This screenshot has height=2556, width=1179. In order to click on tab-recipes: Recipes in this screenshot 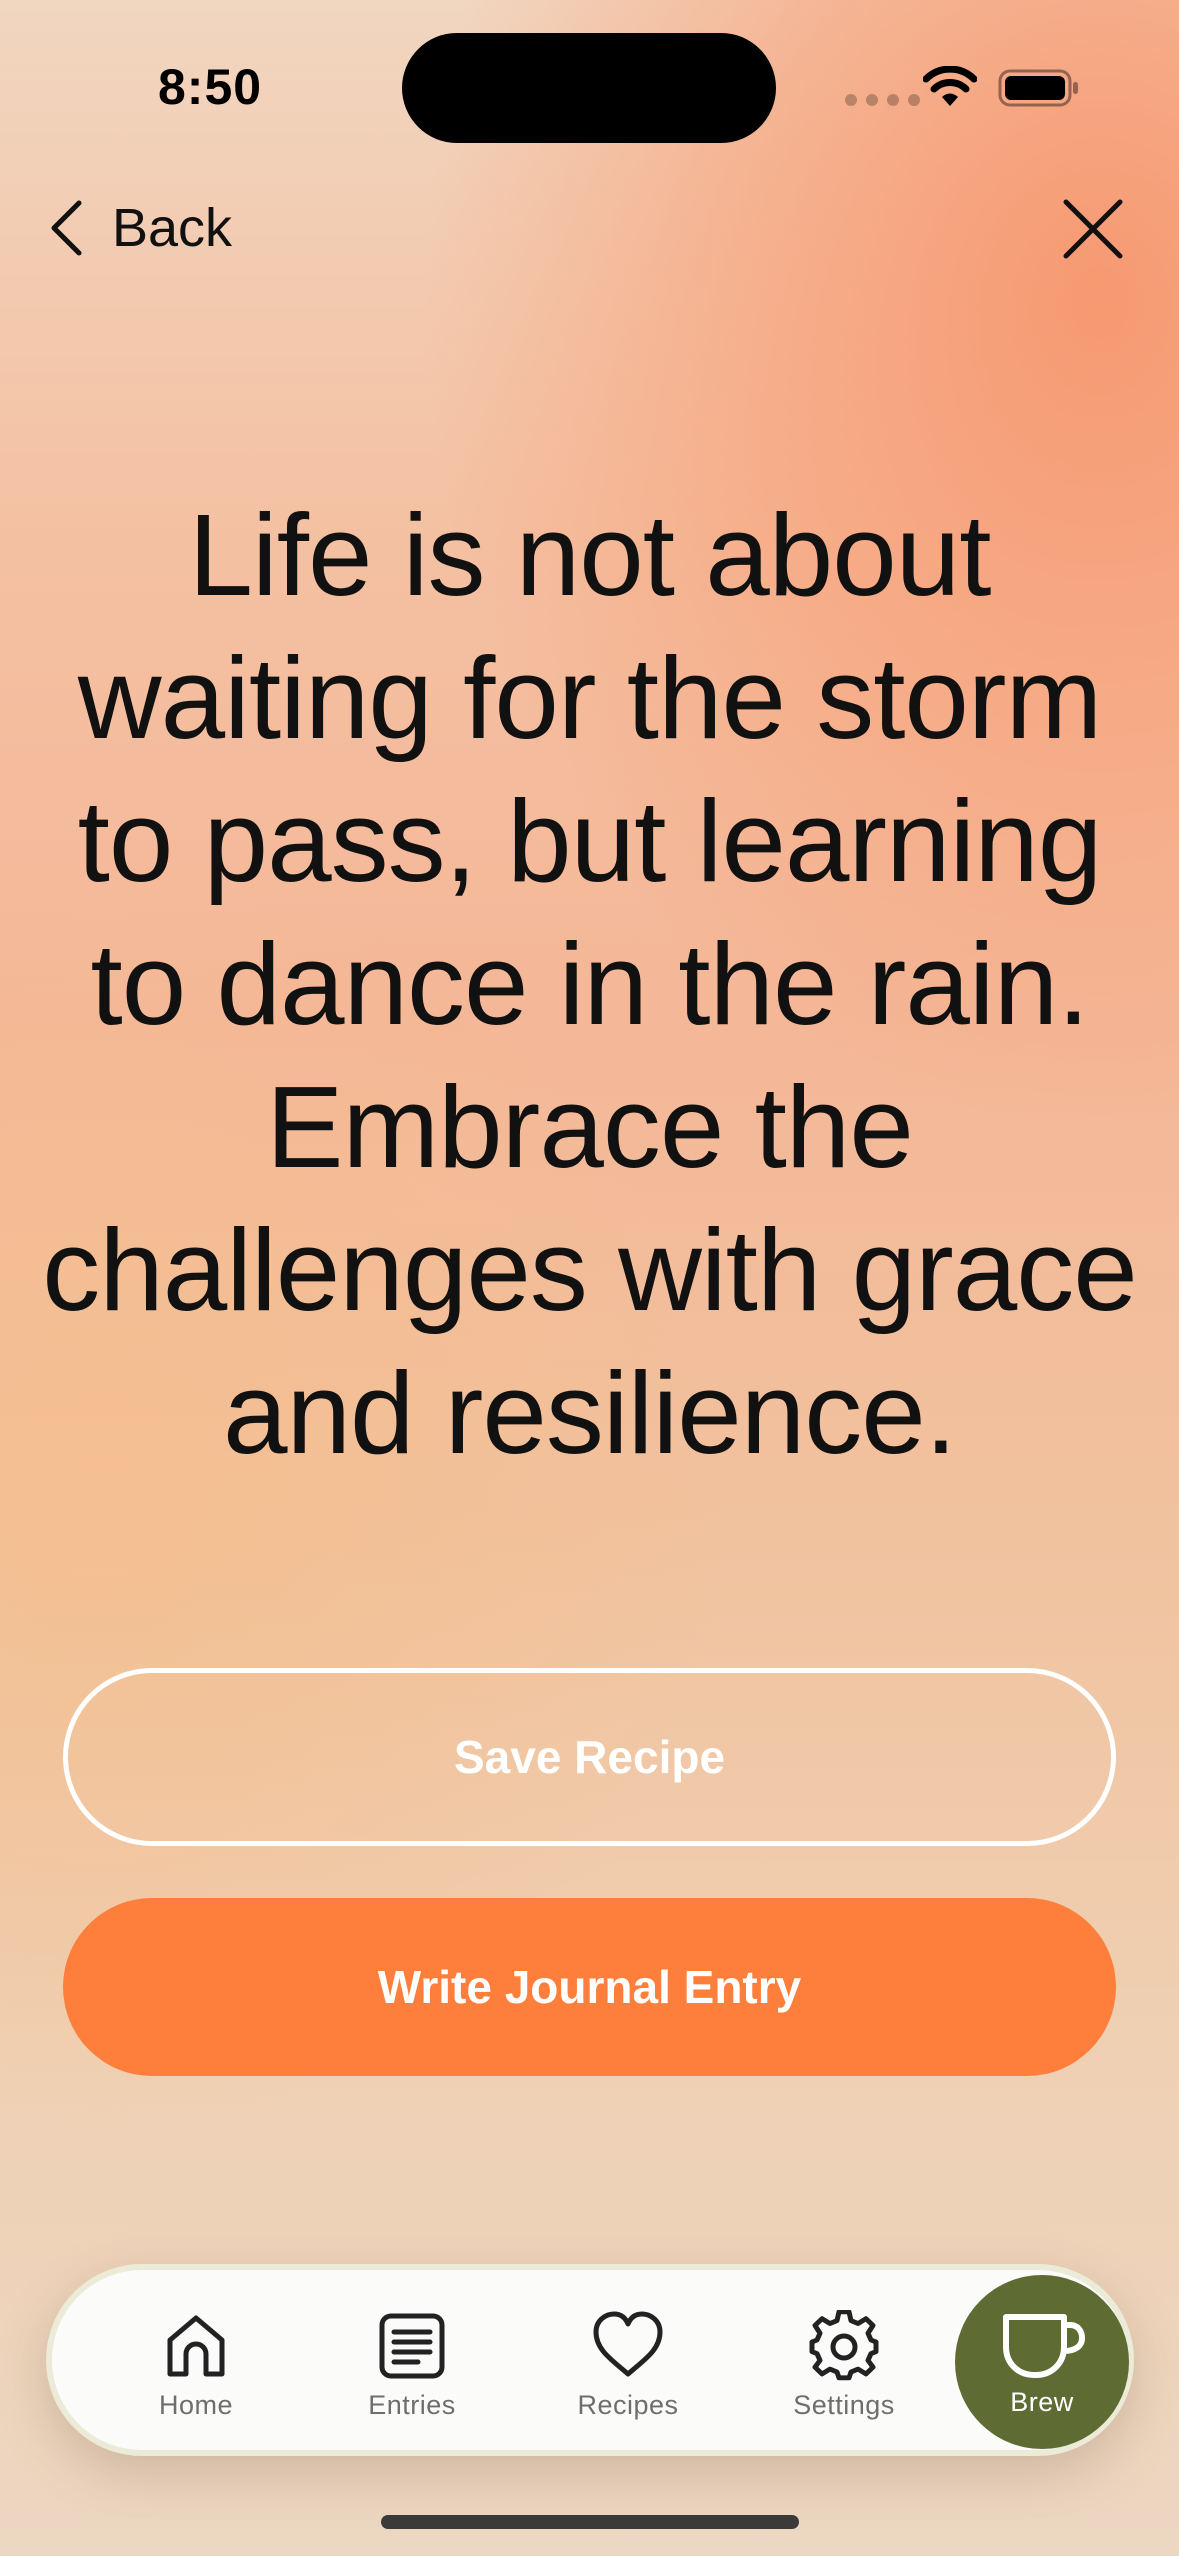, I will do `click(628, 2370)`.